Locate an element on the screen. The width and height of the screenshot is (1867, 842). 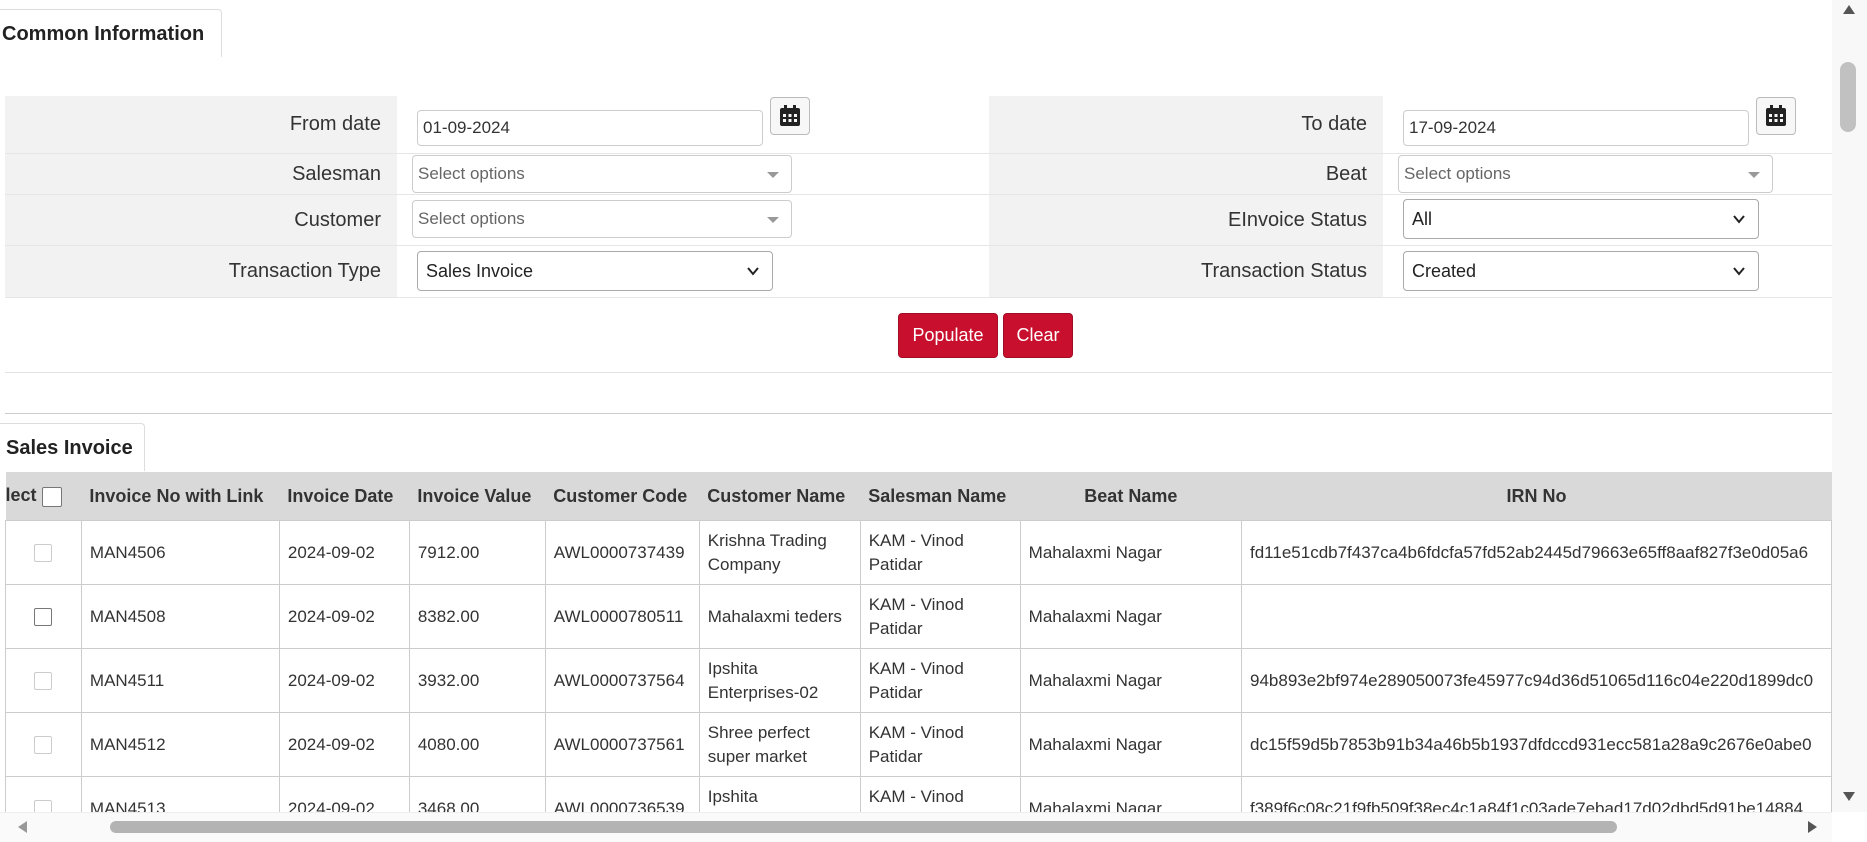
invoice-no-header: Invoice No with Link is located at coordinates (180, 496).